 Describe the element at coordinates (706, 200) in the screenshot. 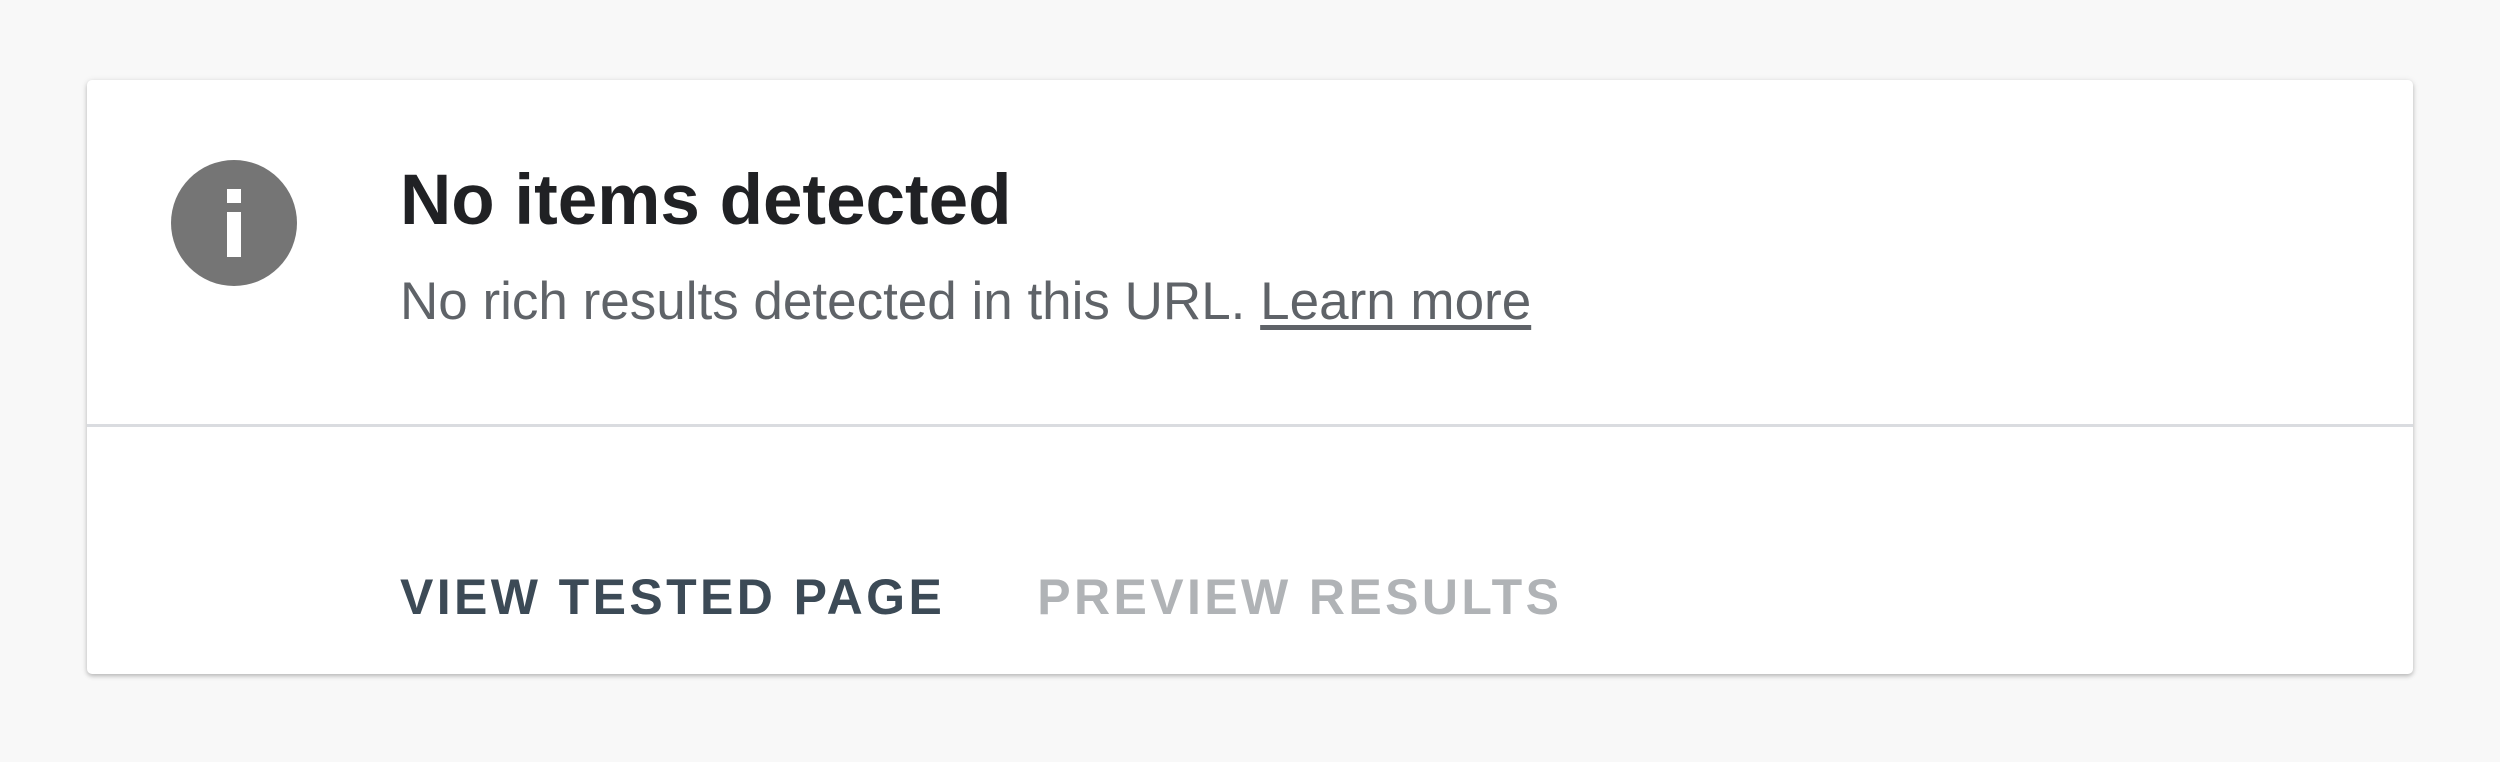

I see `result-title: No items detected` at that location.